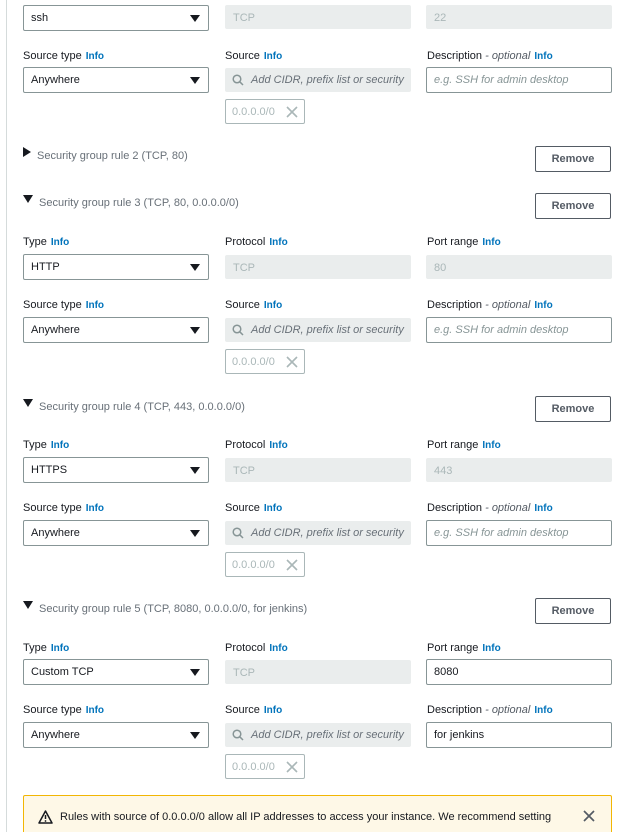 The height and width of the screenshot is (832, 623). What do you see at coordinates (45, 817) in the screenshot?
I see `warning-icon` at bounding box center [45, 817].